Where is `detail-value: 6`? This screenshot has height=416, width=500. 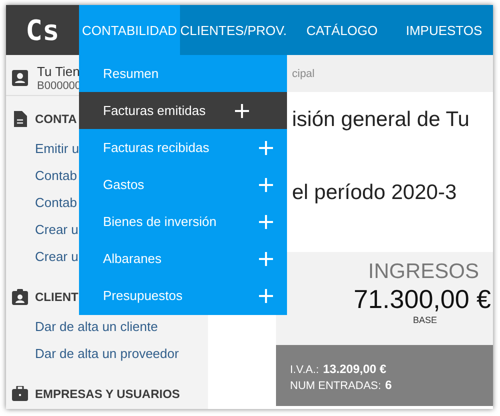 detail-value: 6 is located at coordinates (388, 385).